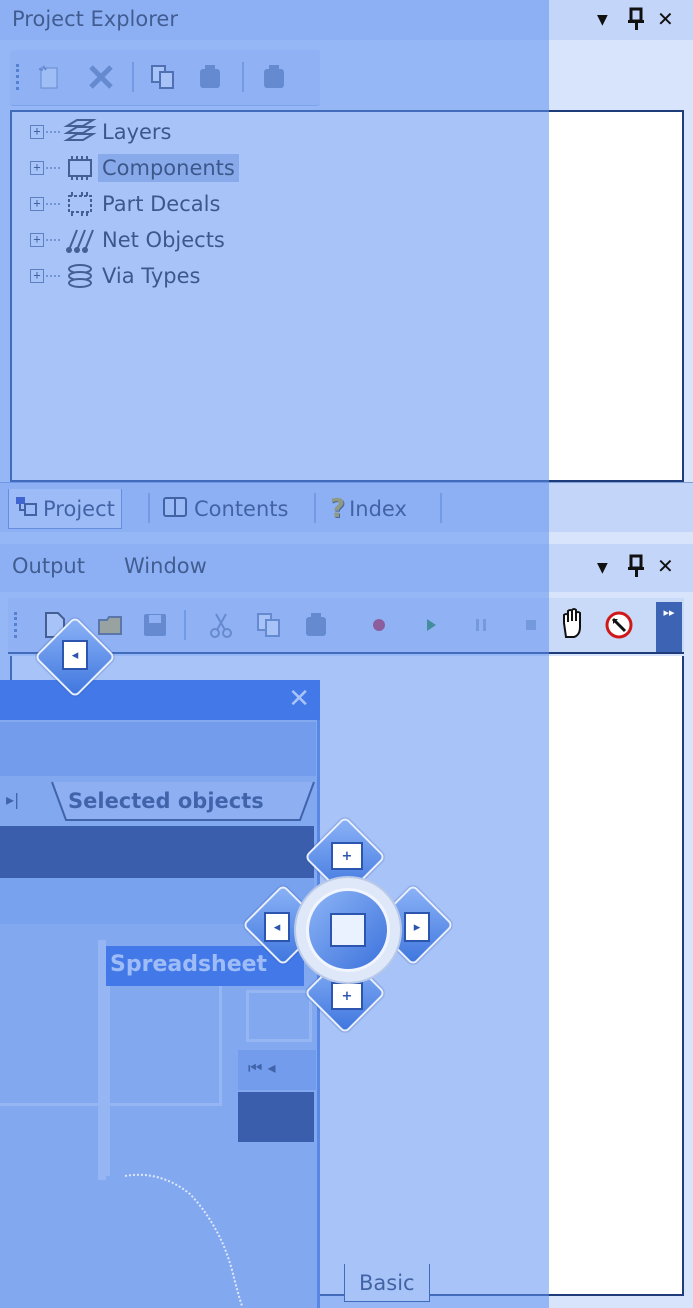 The image size is (693, 1308). I want to click on tree-item-net-objects: + Net Objects, so click(129, 240).